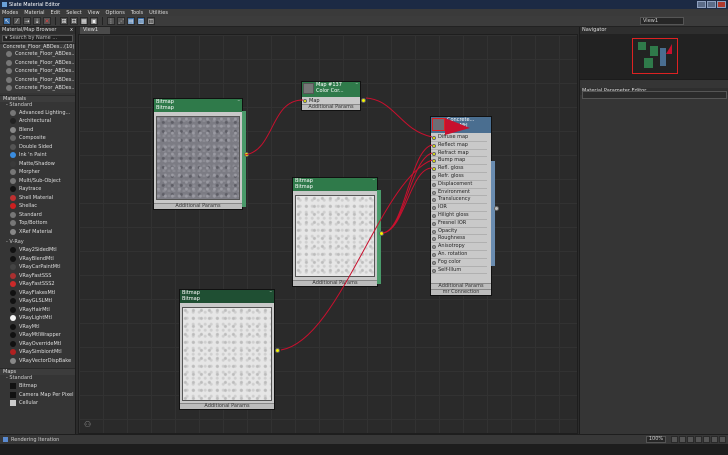 Image resolution: width=728 pixels, height=455 pixels. I want to click on show-map-icon: ▦, so click(84, 21).